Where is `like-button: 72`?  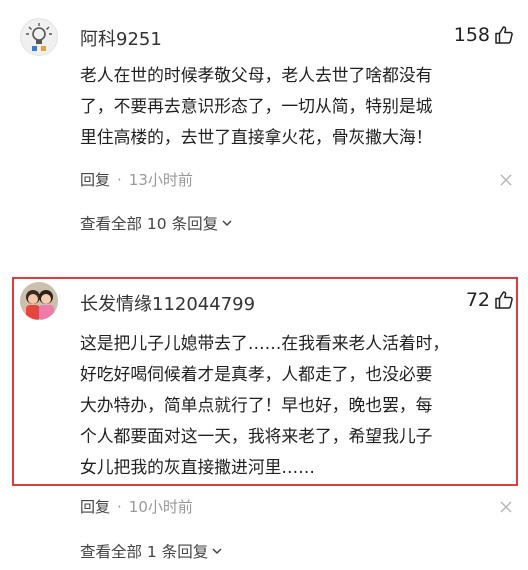
like-button: 72 is located at coordinates (490, 300).